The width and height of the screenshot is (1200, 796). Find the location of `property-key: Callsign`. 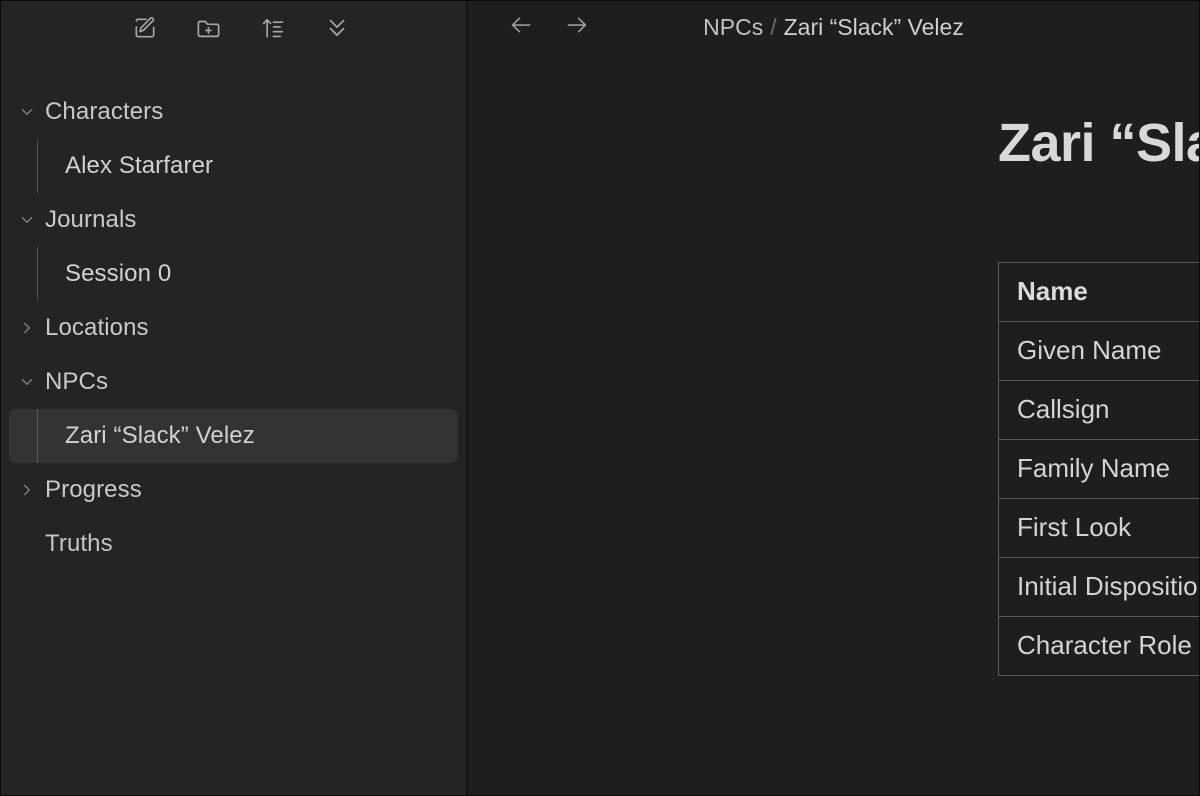

property-key: Callsign is located at coordinates (1098, 409).